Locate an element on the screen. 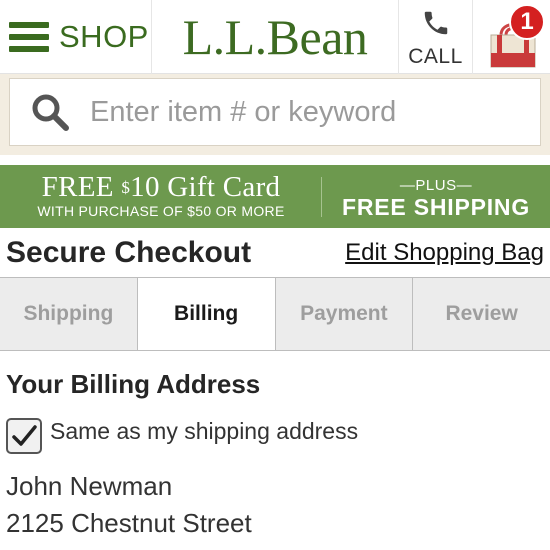  page-title: Secure Checkout is located at coordinates (129, 252).